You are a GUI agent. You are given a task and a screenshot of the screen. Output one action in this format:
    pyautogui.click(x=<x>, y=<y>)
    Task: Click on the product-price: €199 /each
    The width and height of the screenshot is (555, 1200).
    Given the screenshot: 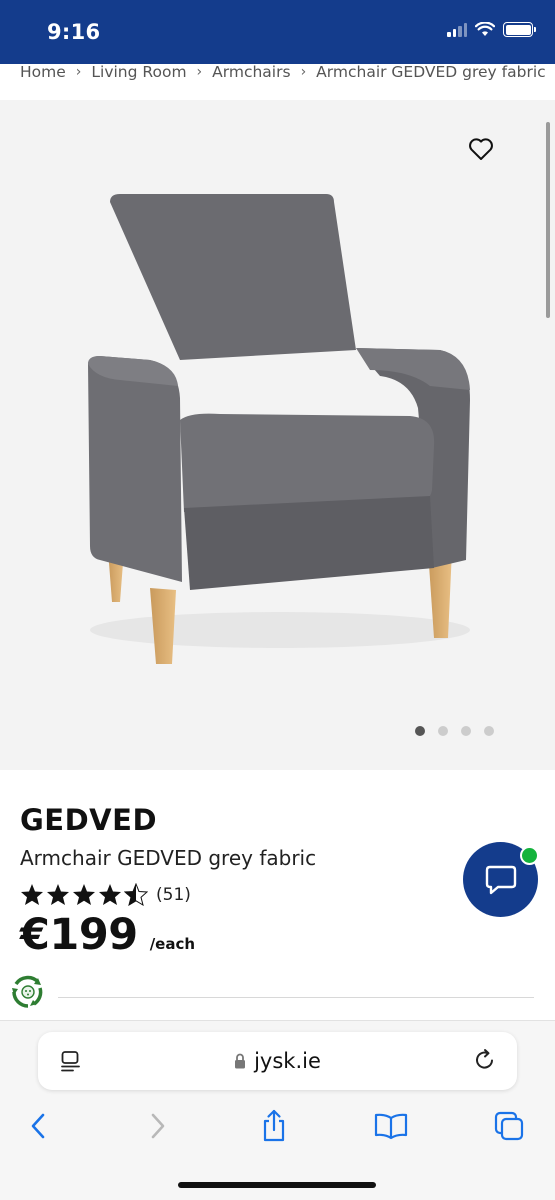 What is the action you would take?
    pyautogui.click(x=107, y=935)
    